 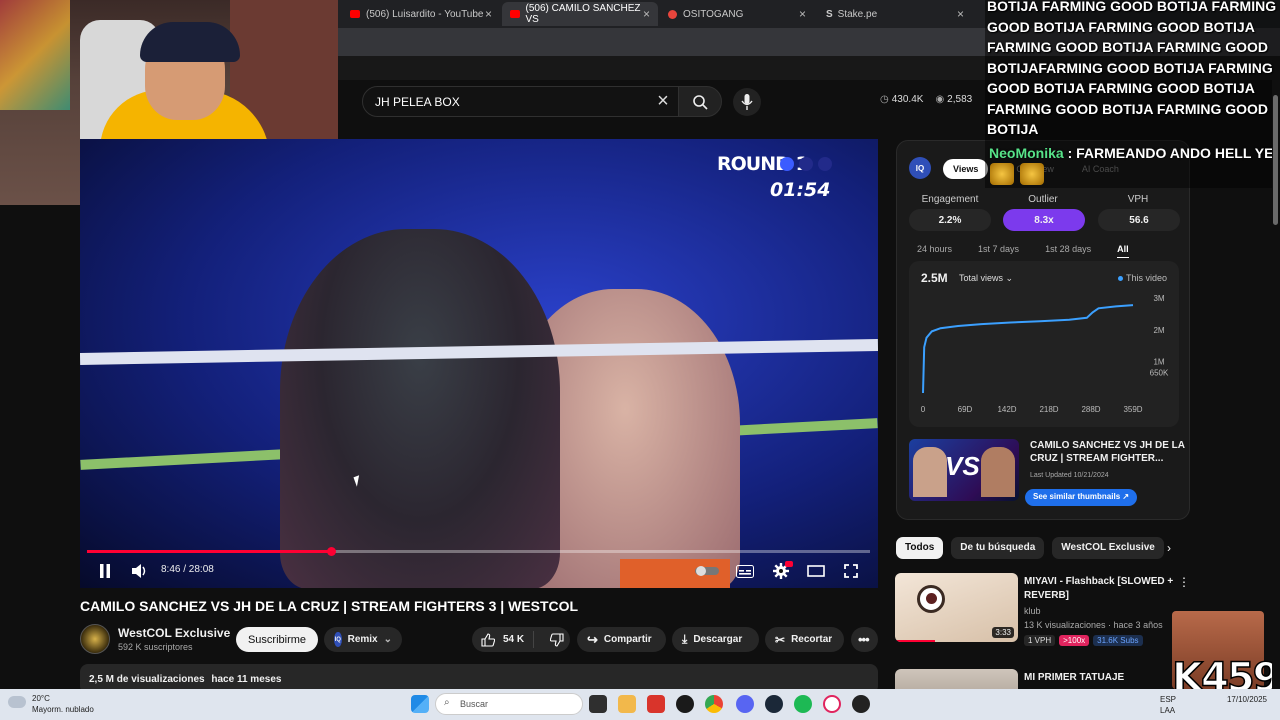 What do you see at coordinates (17, 702) in the screenshot?
I see `cloud-icon` at bounding box center [17, 702].